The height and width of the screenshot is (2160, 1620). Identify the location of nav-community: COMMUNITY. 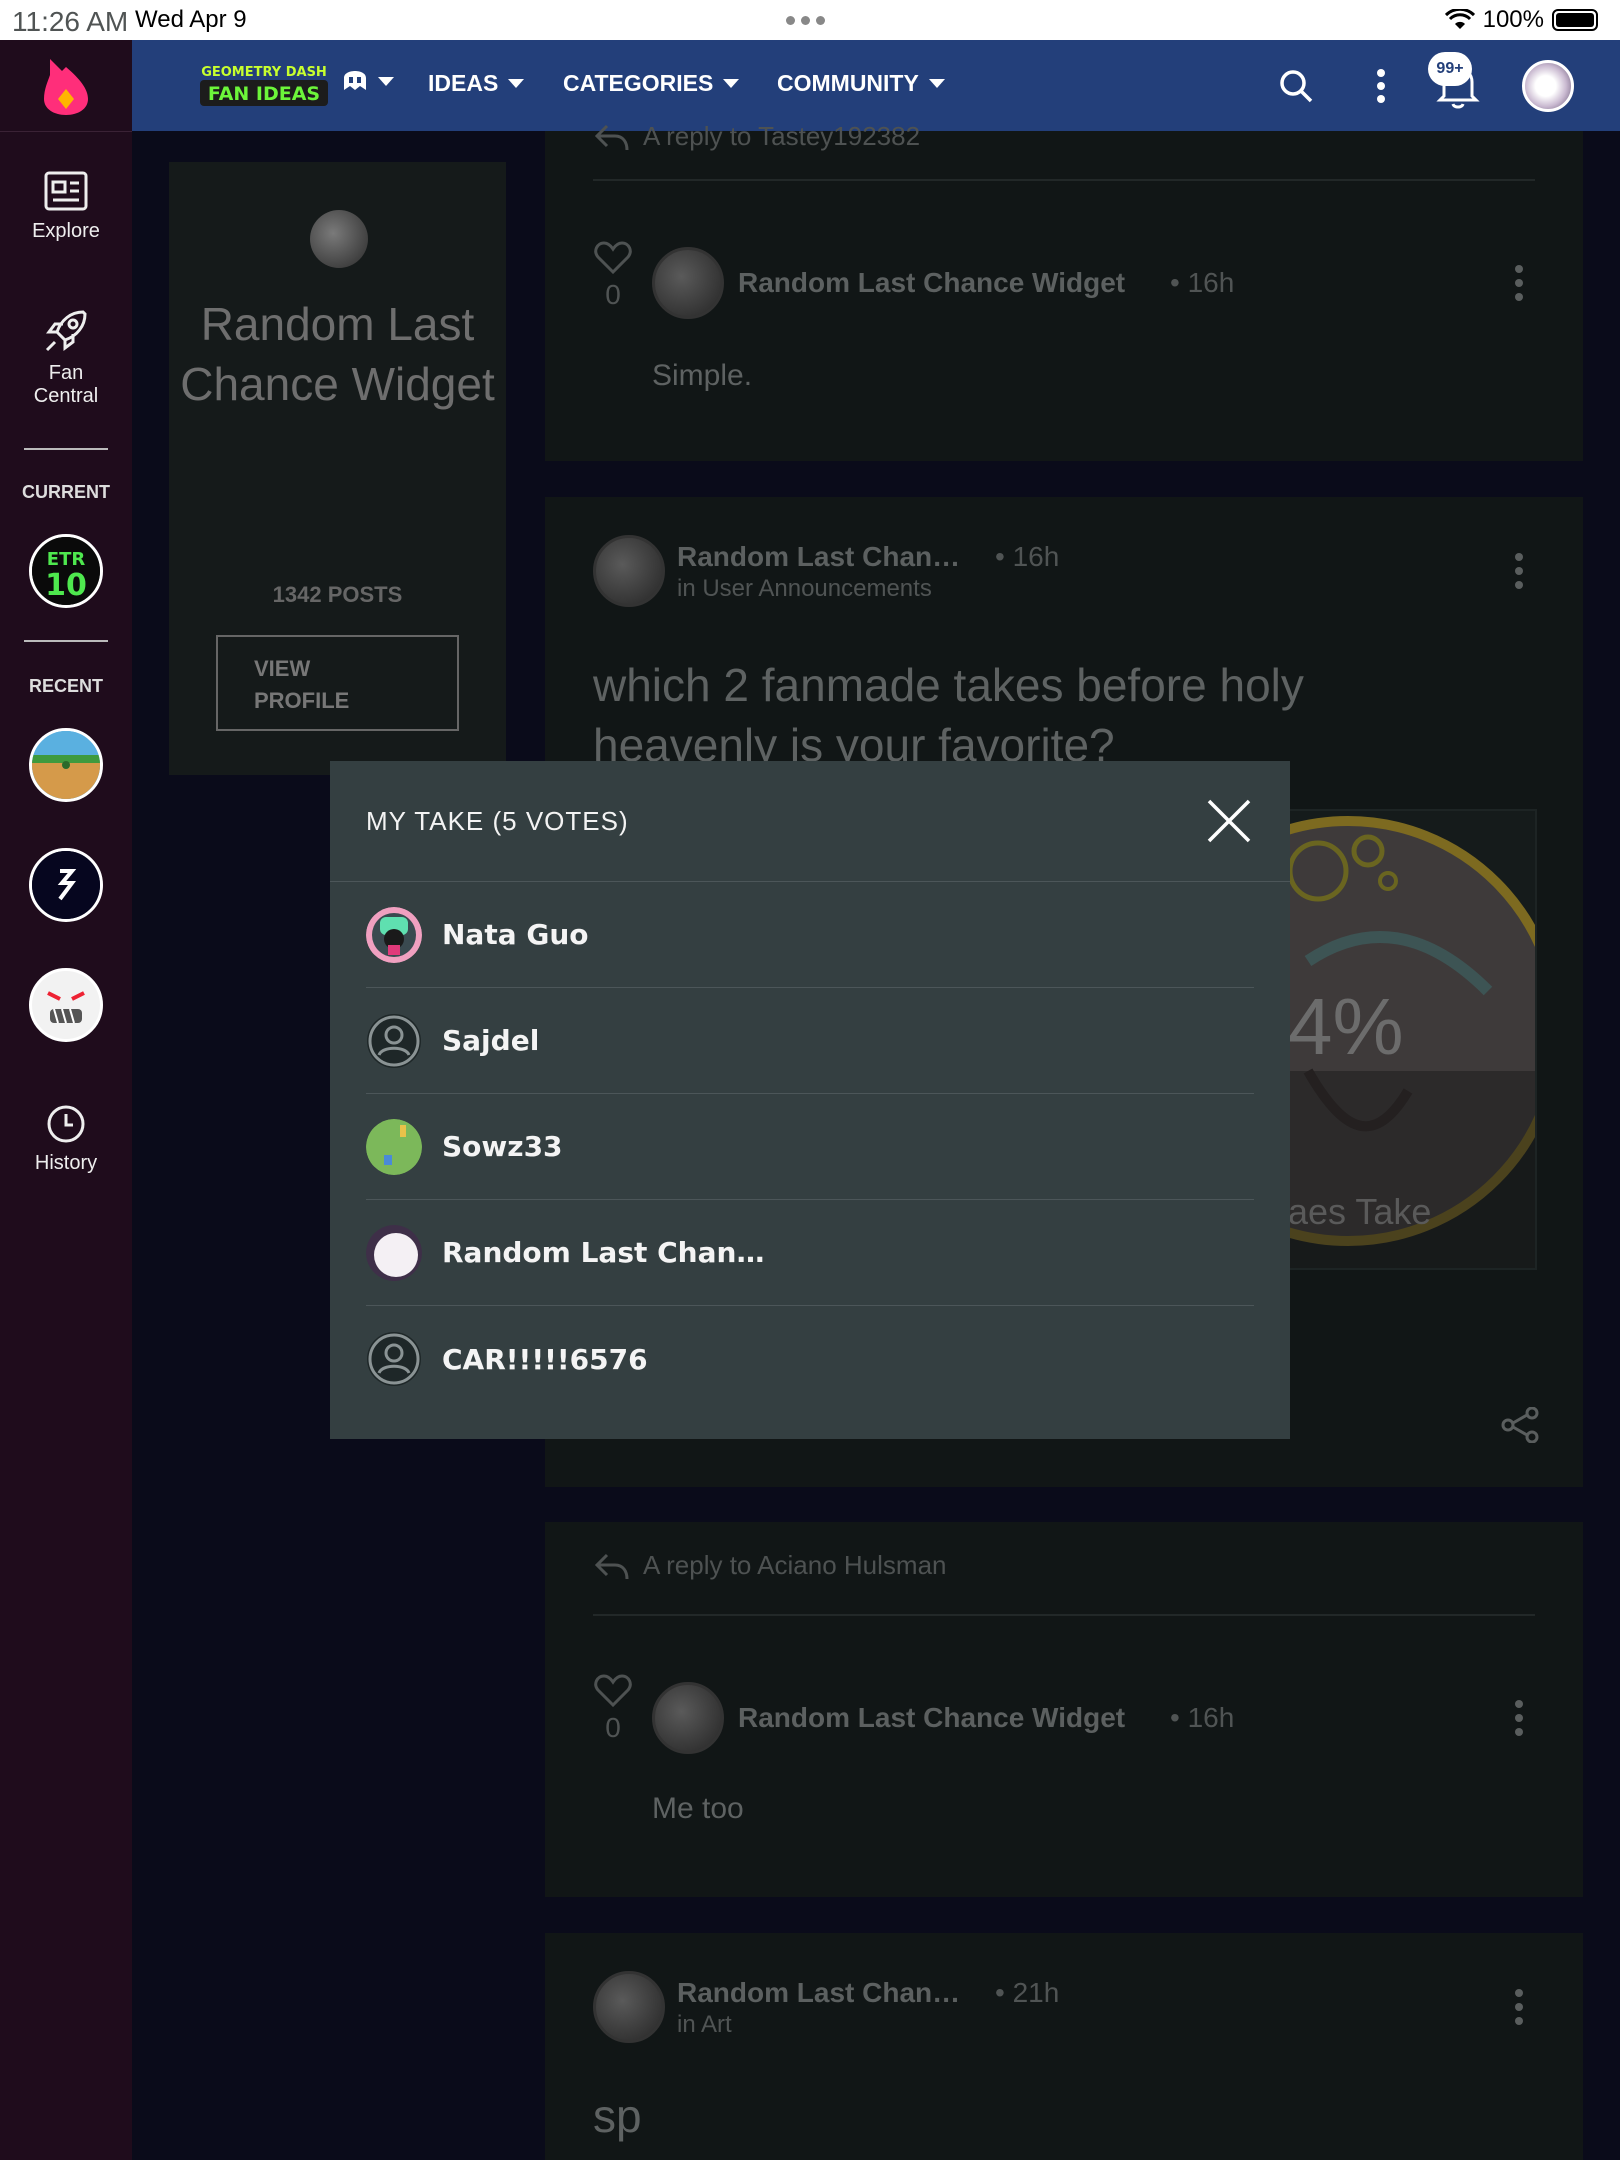
(861, 83).